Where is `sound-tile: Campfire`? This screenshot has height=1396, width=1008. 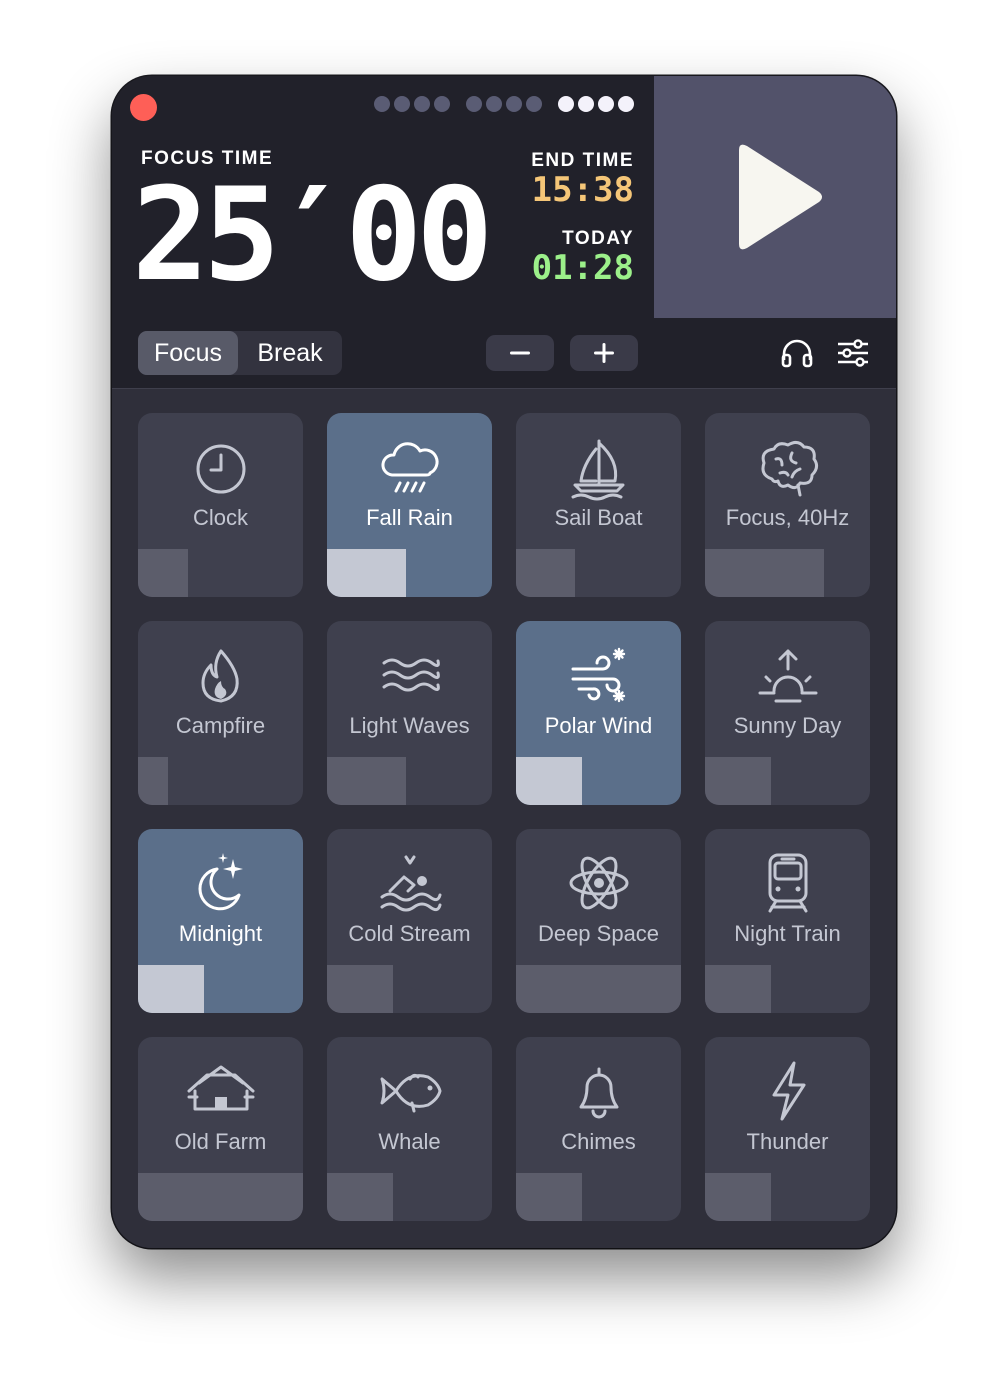
sound-tile: Campfire is located at coordinates (220, 713).